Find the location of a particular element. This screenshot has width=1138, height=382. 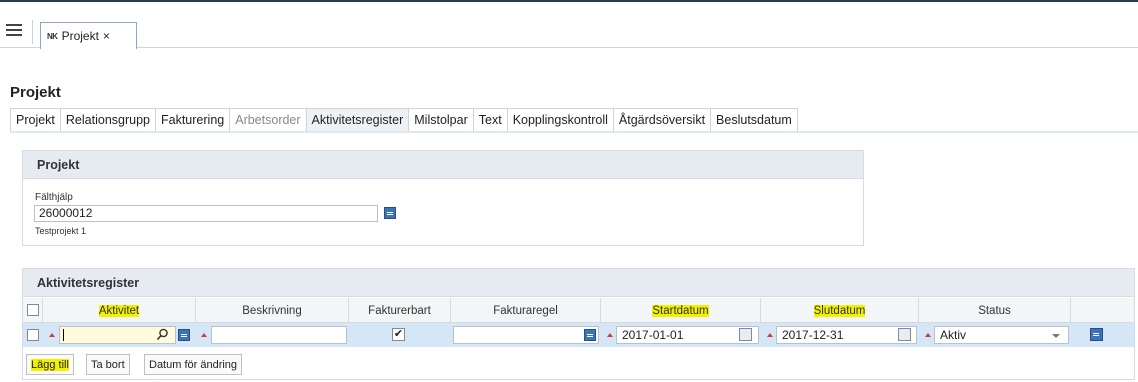

tab-beslutsdatum: Beslutsdatum is located at coordinates (754, 120).